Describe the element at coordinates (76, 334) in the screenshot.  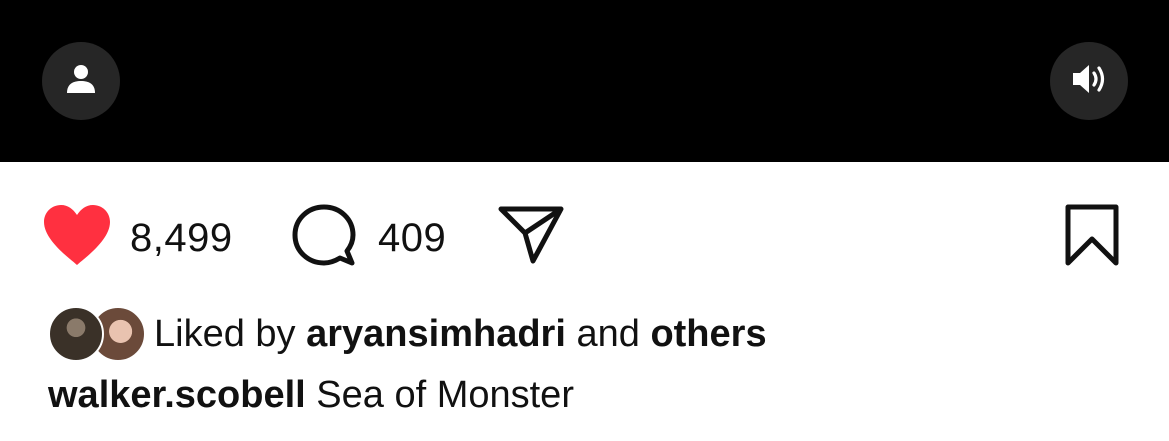
I see `avatar` at that location.